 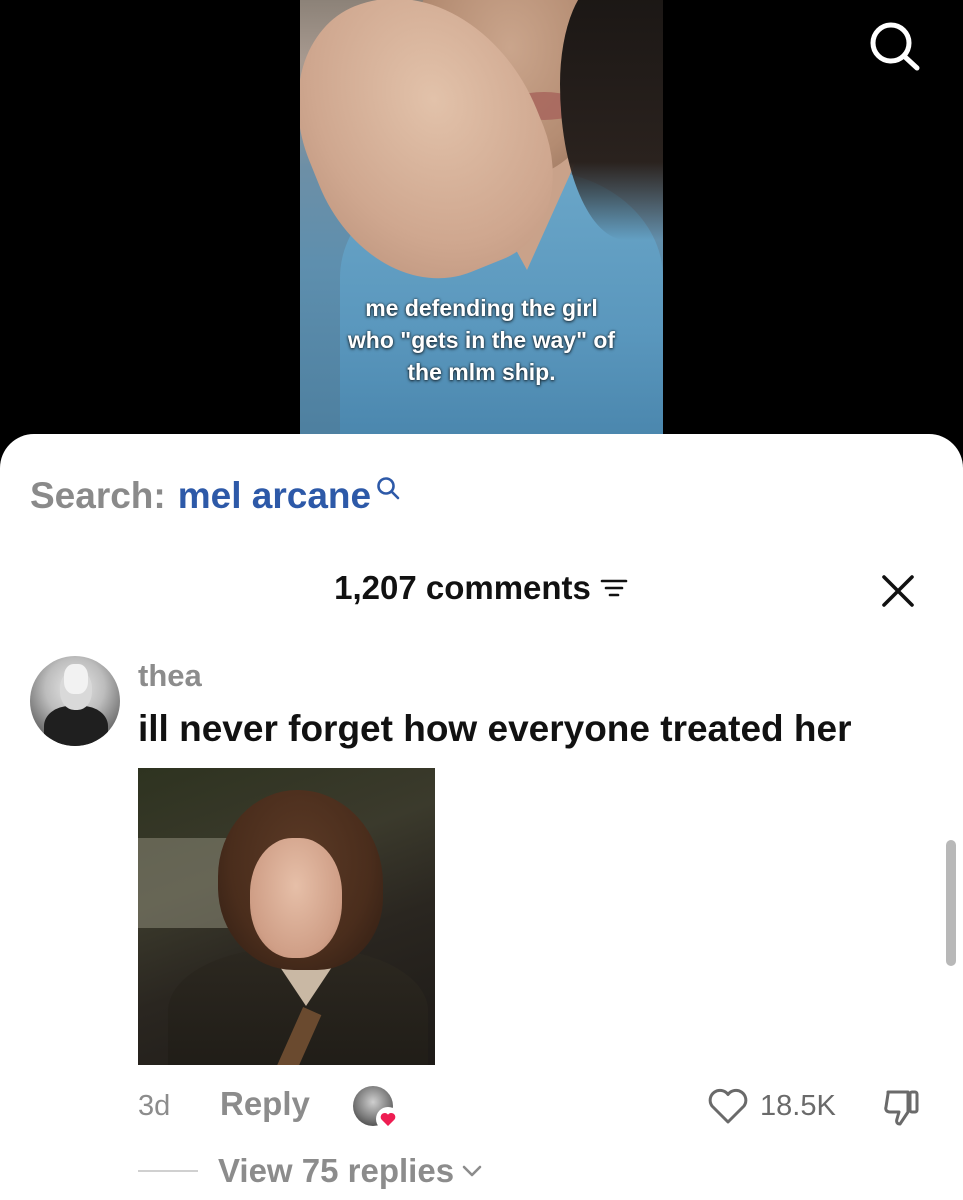 I want to click on like-button: 18.5K, so click(x=771, y=1106).